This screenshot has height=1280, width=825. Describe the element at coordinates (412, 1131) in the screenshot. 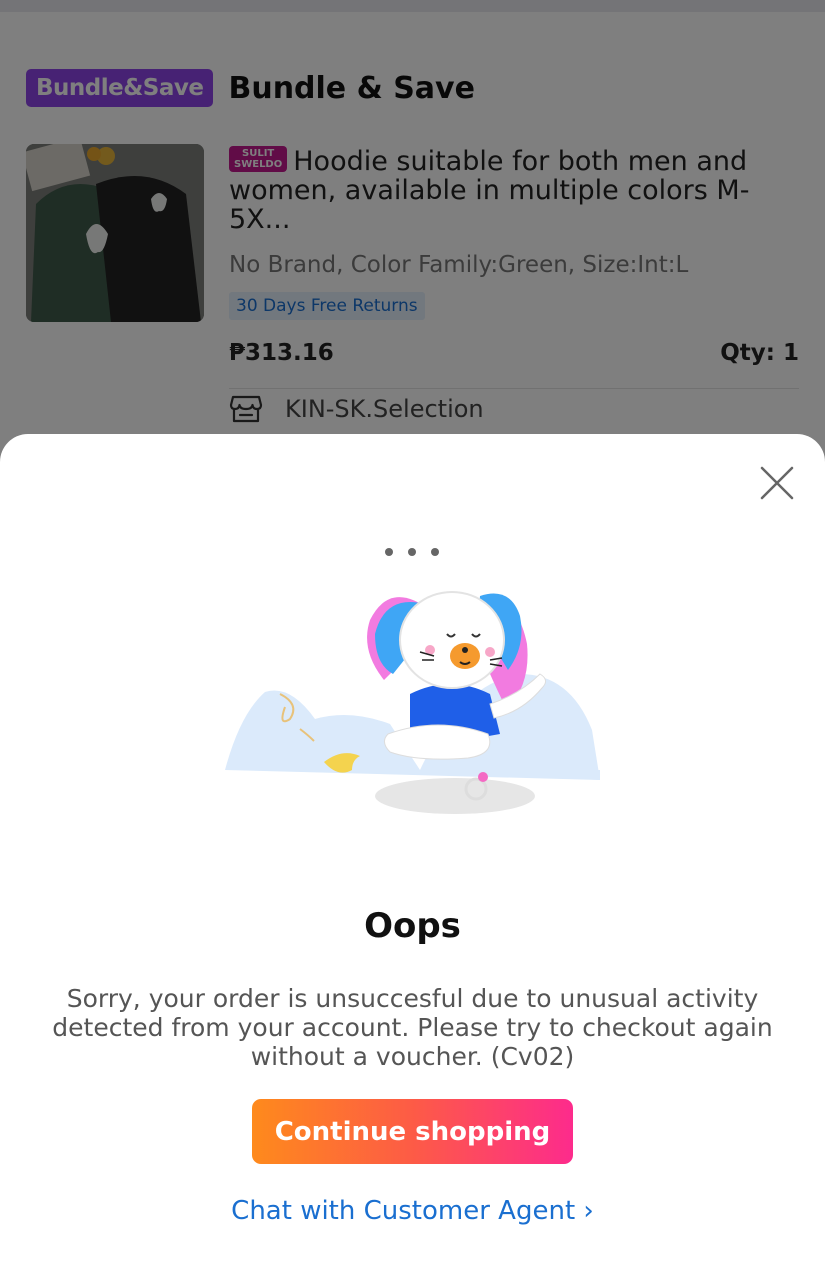

I see `continue-shopping-button: Continue shopping` at that location.